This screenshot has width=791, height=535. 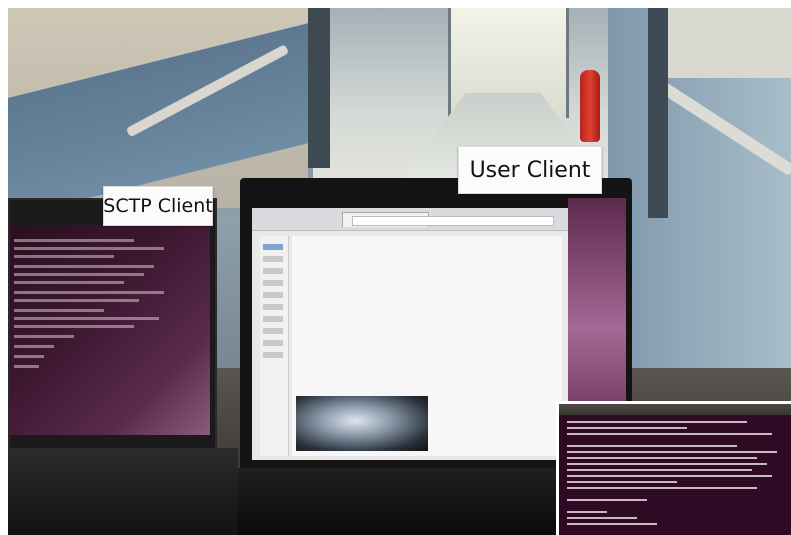 What do you see at coordinates (675, 475) in the screenshot?
I see `inset-terminal-body` at bounding box center [675, 475].